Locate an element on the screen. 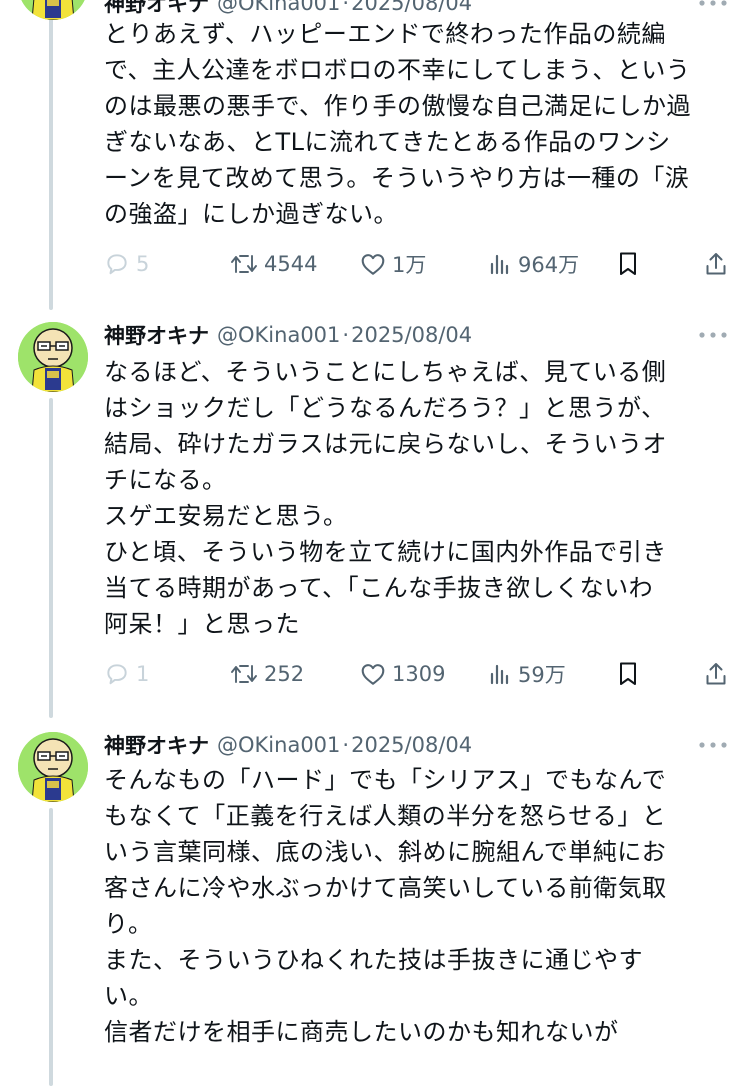  retweet-button: 4544 is located at coordinates (273, 264).